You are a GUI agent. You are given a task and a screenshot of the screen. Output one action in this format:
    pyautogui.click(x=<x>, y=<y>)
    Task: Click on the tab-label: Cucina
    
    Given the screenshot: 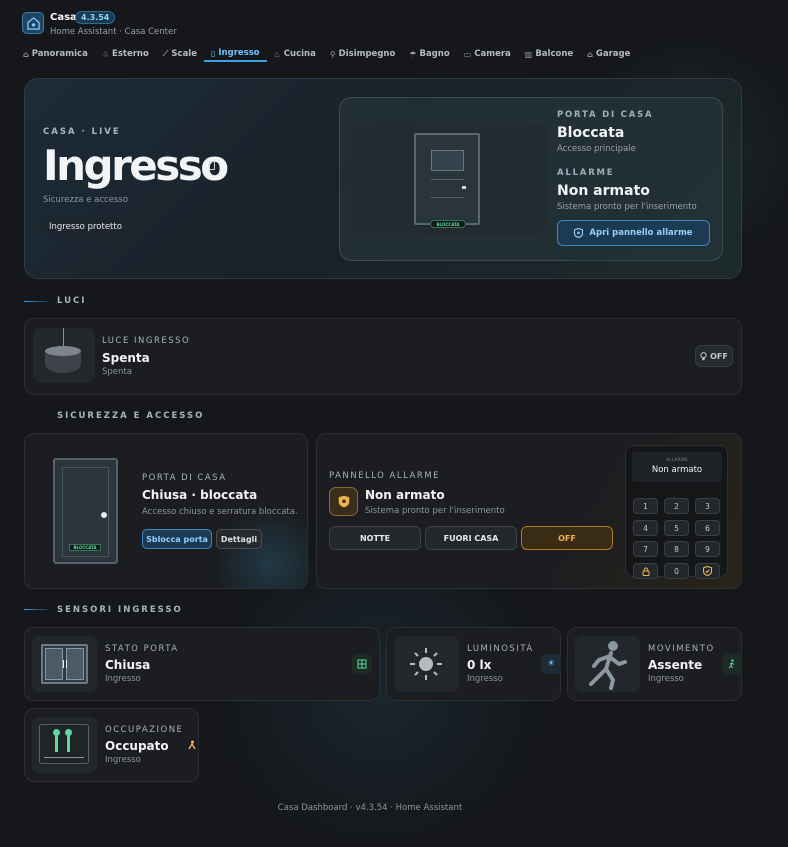 What is the action you would take?
    pyautogui.click(x=299, y=54)
    